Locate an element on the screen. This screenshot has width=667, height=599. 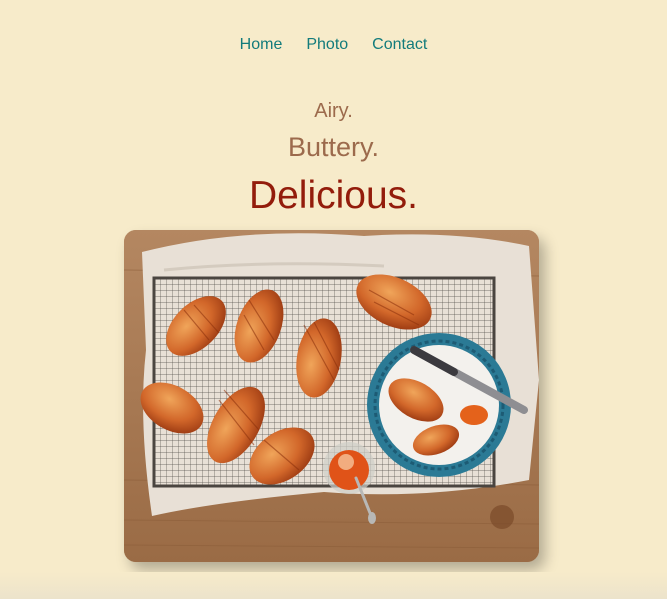
tagline-delicious: Delicious. is located at coordinates (333, 195).